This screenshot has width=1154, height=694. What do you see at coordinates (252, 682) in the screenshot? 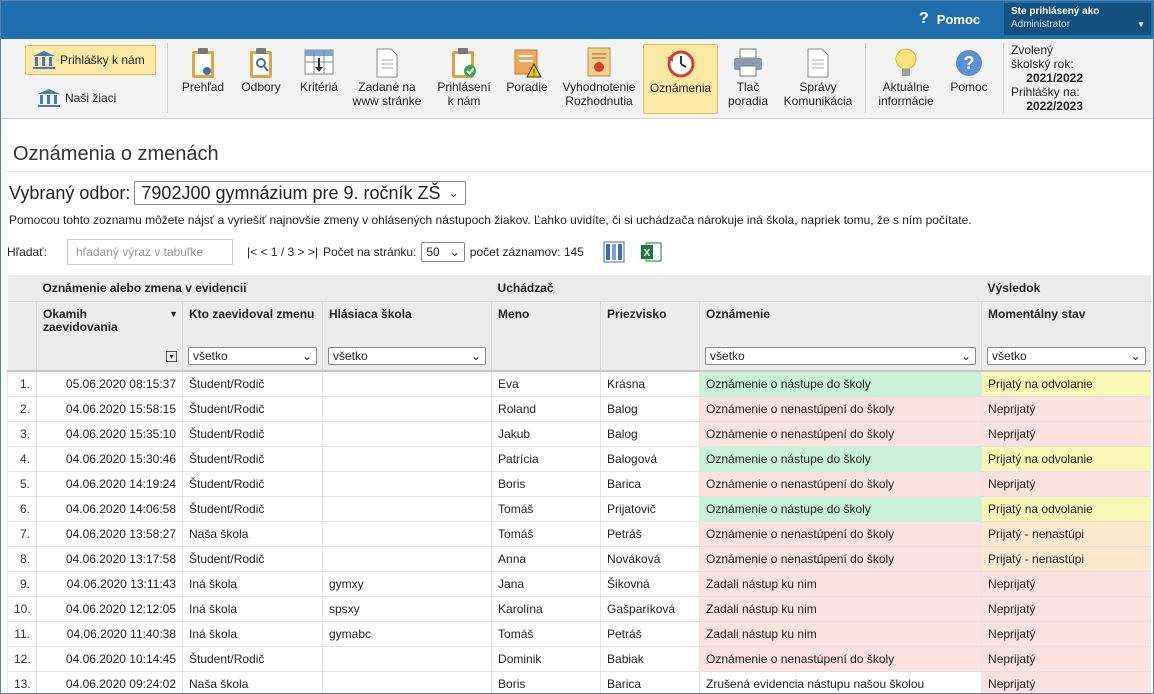
I see `cell-kto: Naša škola` at bounding box center [252, 682].